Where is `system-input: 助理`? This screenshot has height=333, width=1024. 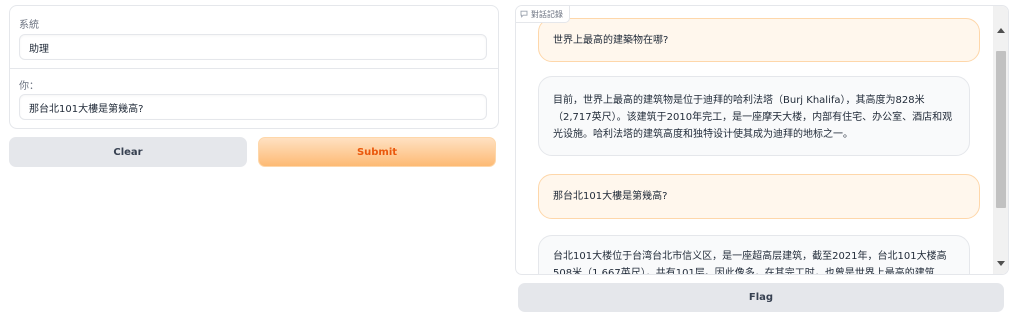 system-input: 助理 is located at coordinates (253, 47).